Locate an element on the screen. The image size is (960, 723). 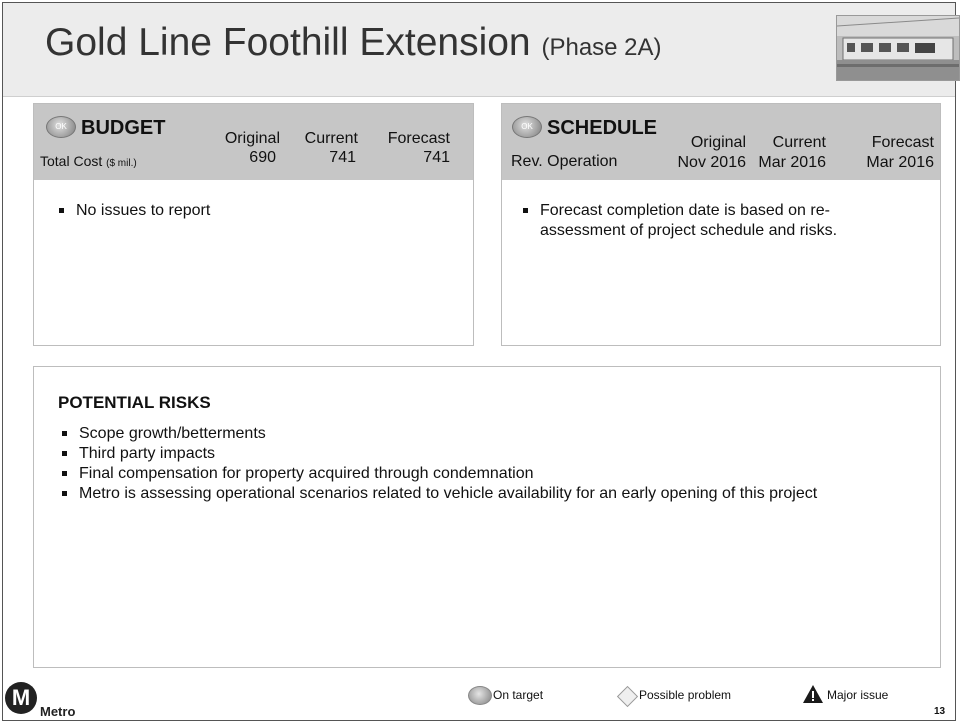
warning-triangle-icon is located at coordinates (813, 694).